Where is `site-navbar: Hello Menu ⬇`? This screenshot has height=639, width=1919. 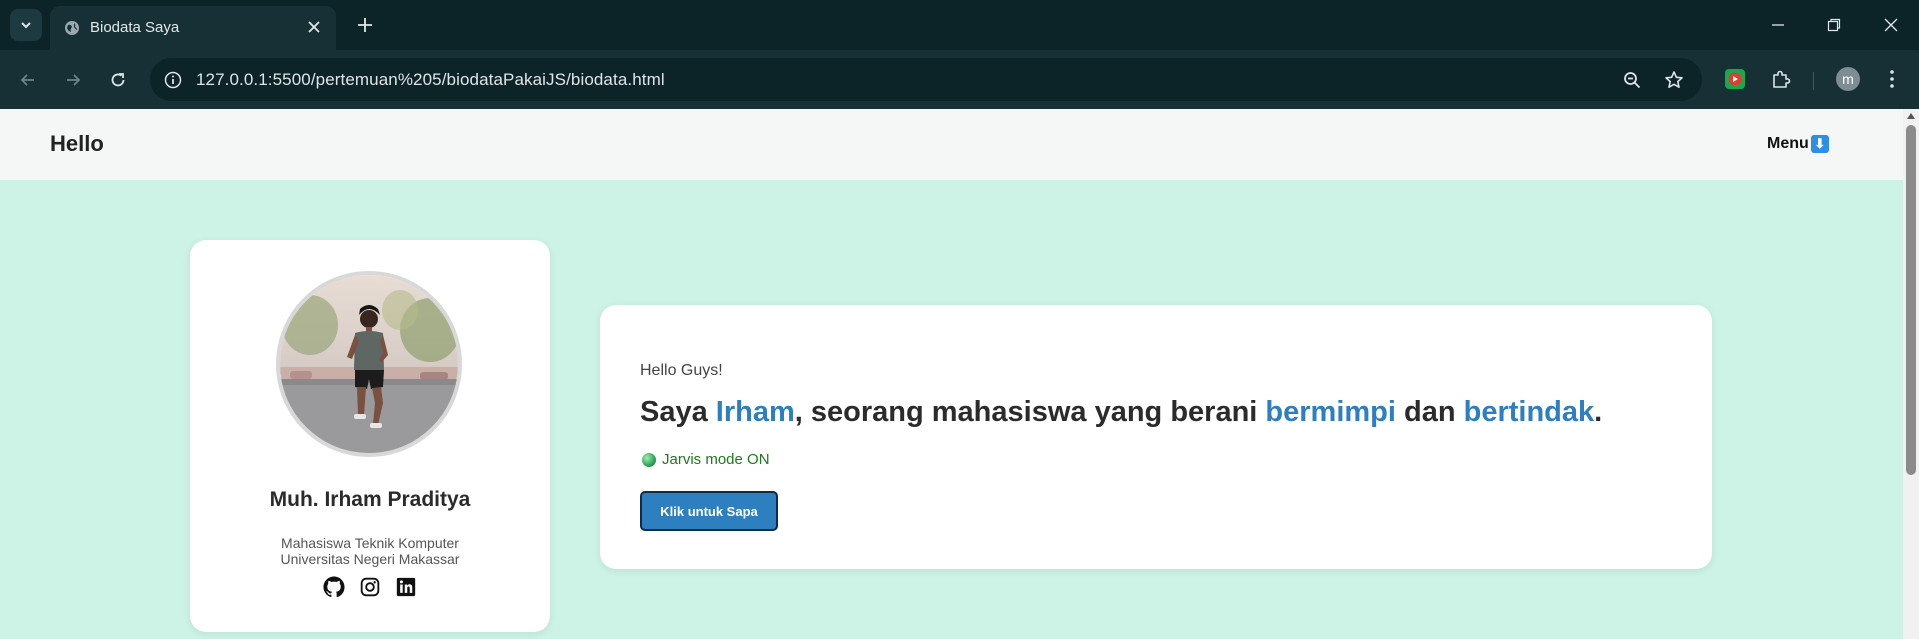 site-navbar: Hello Menu ⬇ is located at coordinates (951, 144).